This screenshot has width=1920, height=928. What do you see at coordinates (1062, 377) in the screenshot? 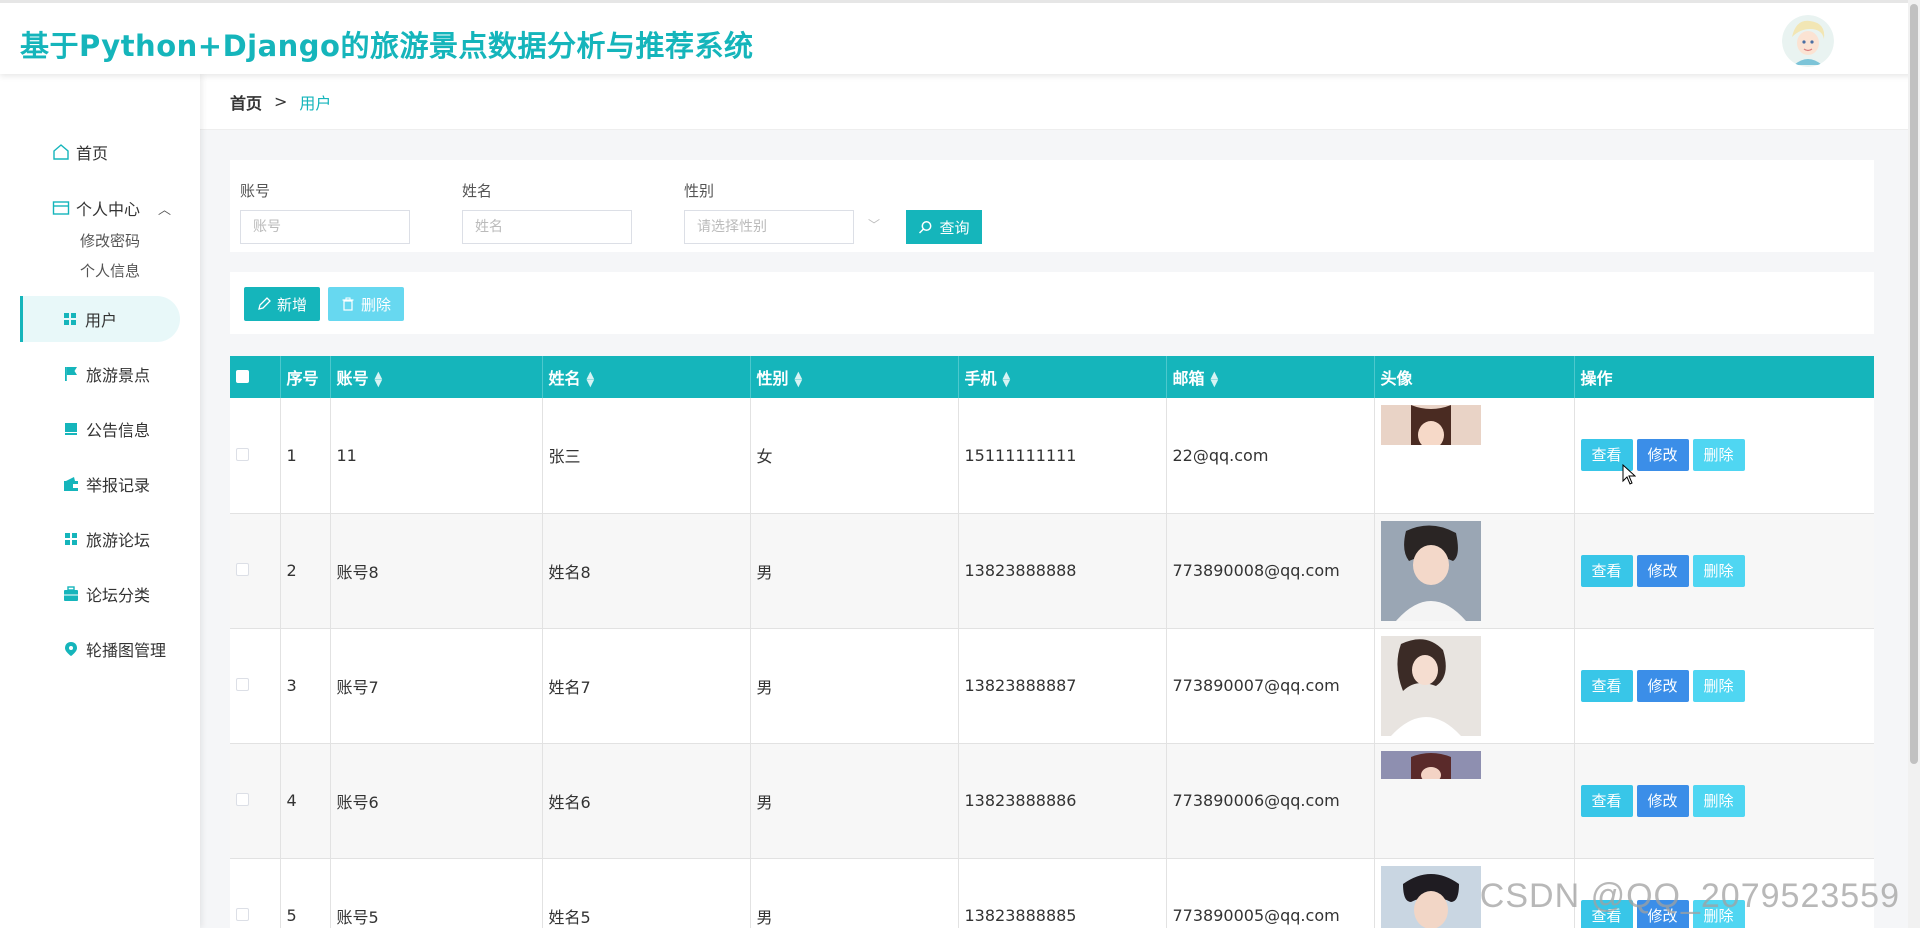
I see `column-header-phone: 手机 ▲ ▼` at bounding box center [1062, 377].